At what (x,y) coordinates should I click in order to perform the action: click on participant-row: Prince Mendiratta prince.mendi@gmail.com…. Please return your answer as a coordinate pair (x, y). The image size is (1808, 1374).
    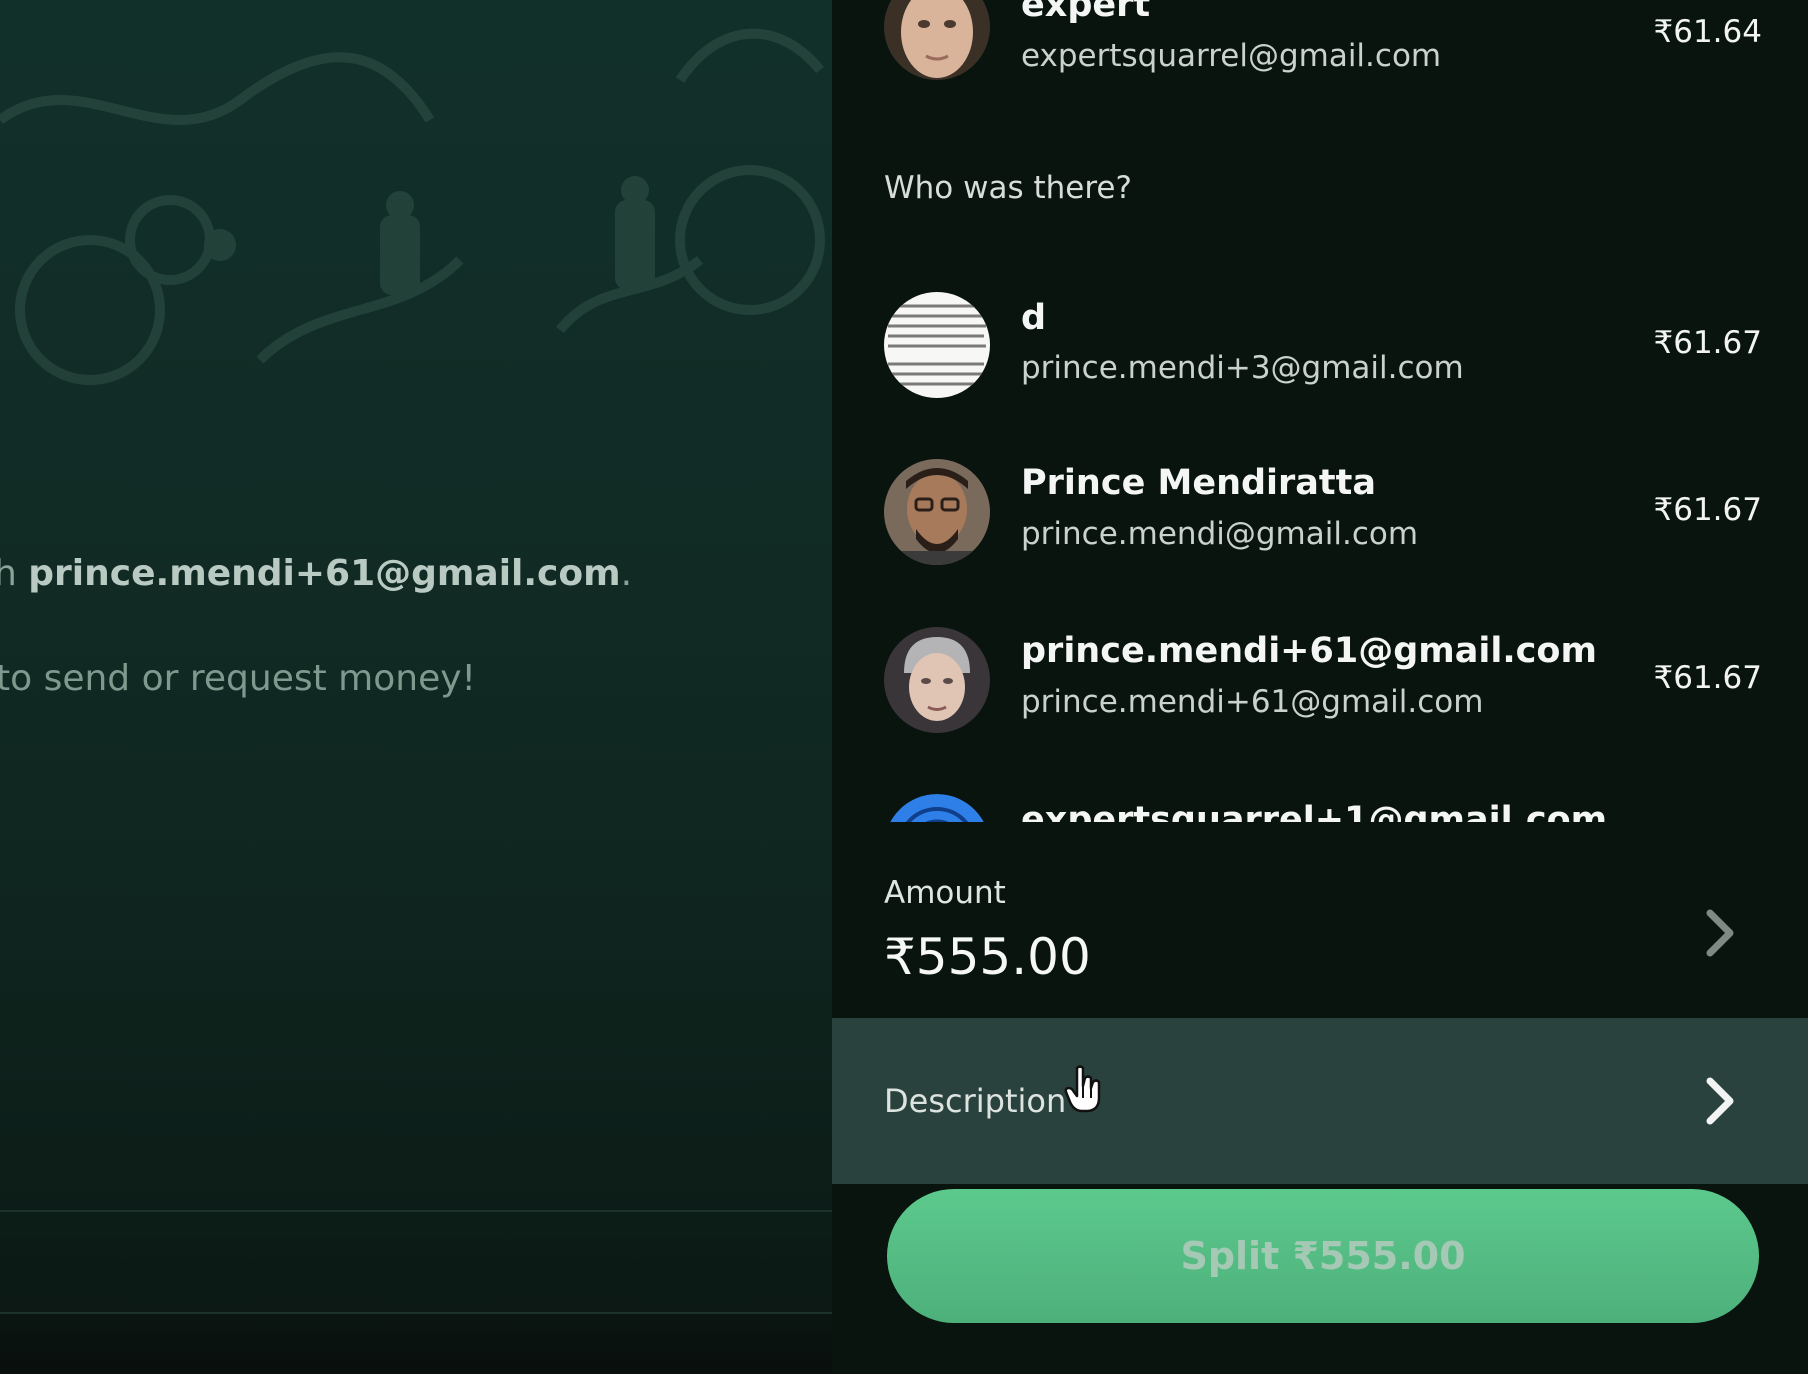
    Looking at the image, I should click on (1320, 512).